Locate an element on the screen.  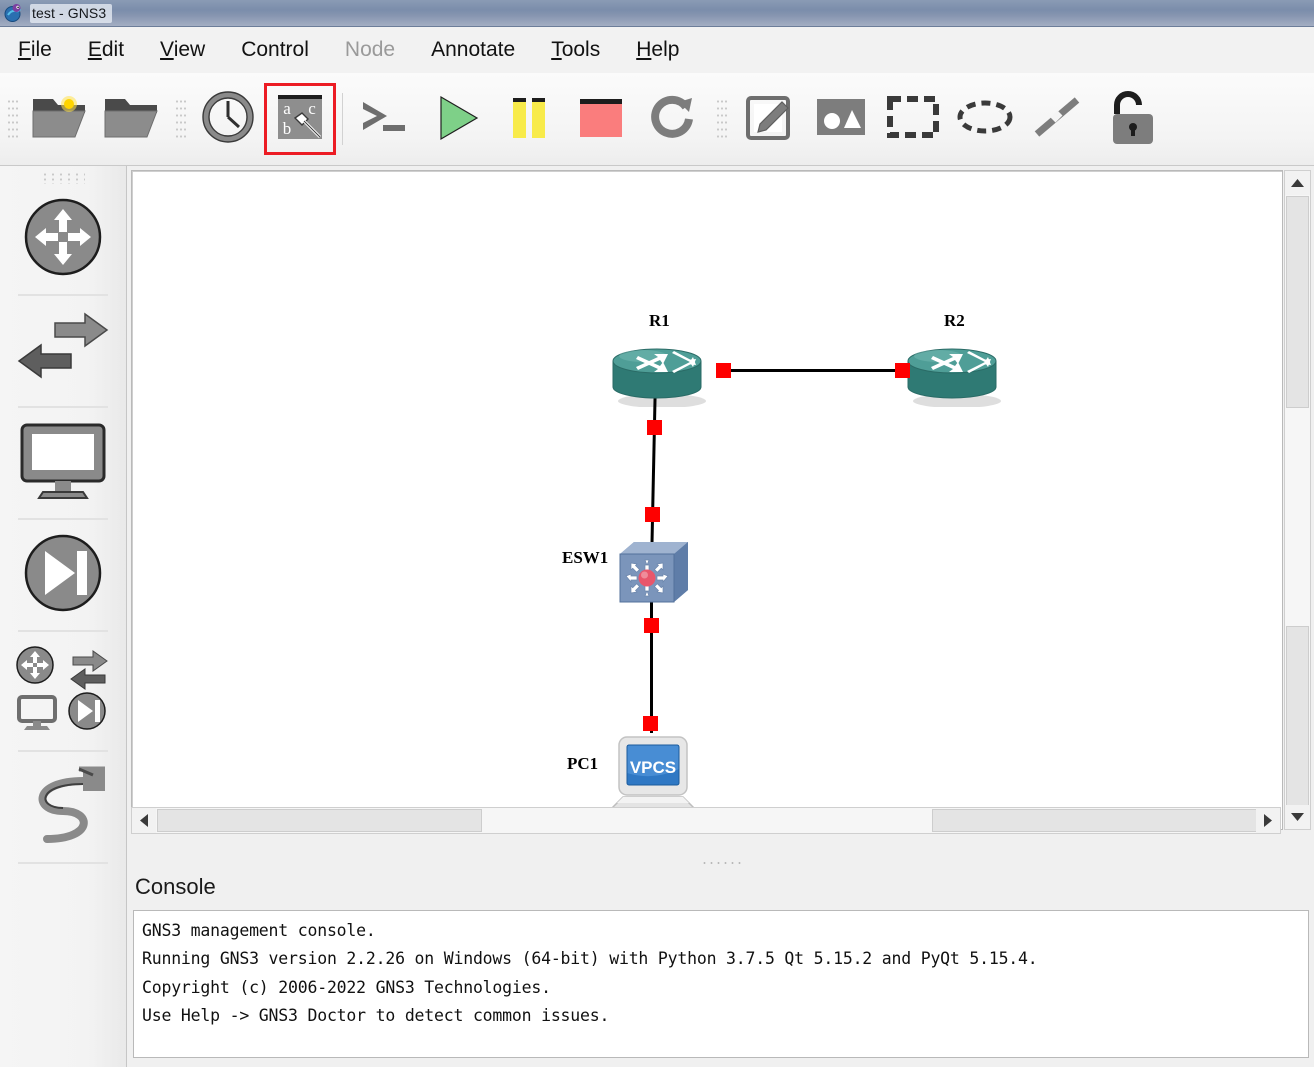
scroll-right-arrow-icon is located at coordinates (1268, 820).